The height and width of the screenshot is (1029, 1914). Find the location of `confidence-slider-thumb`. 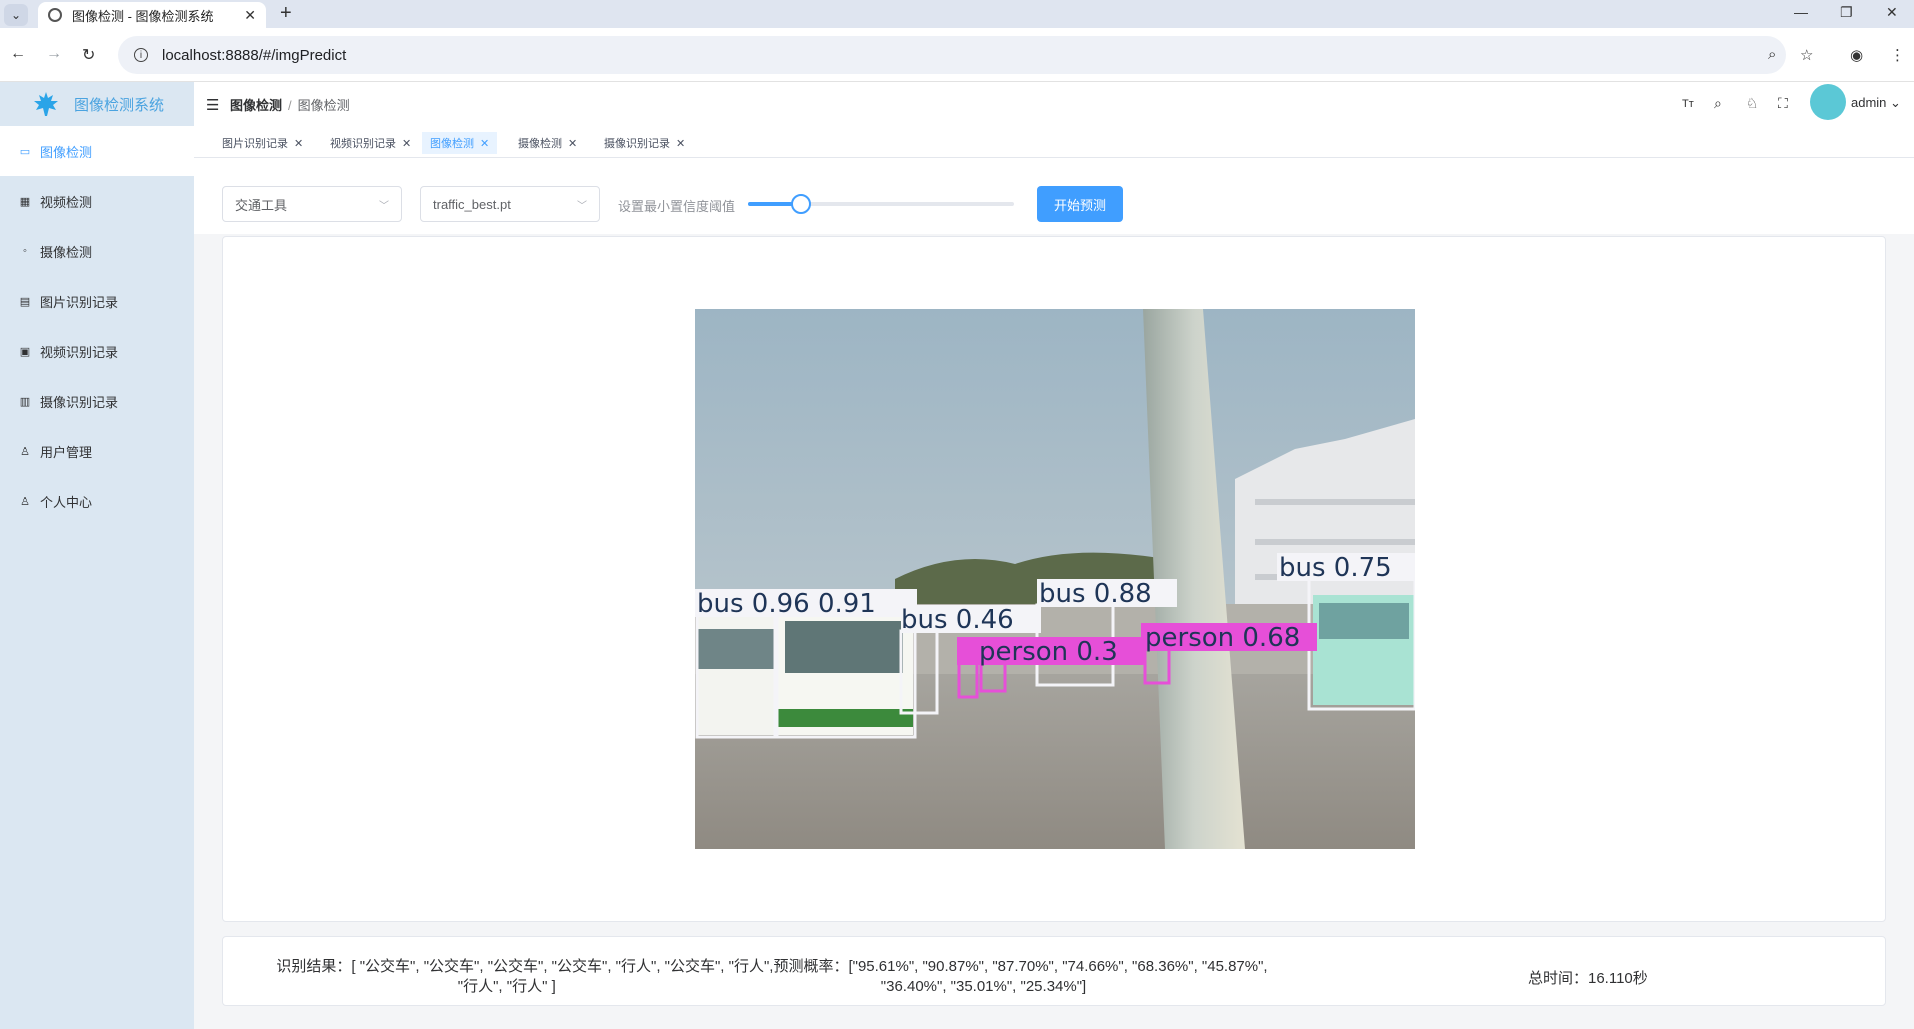

confidence-slider-thumb is located at coordinates (801, 204).